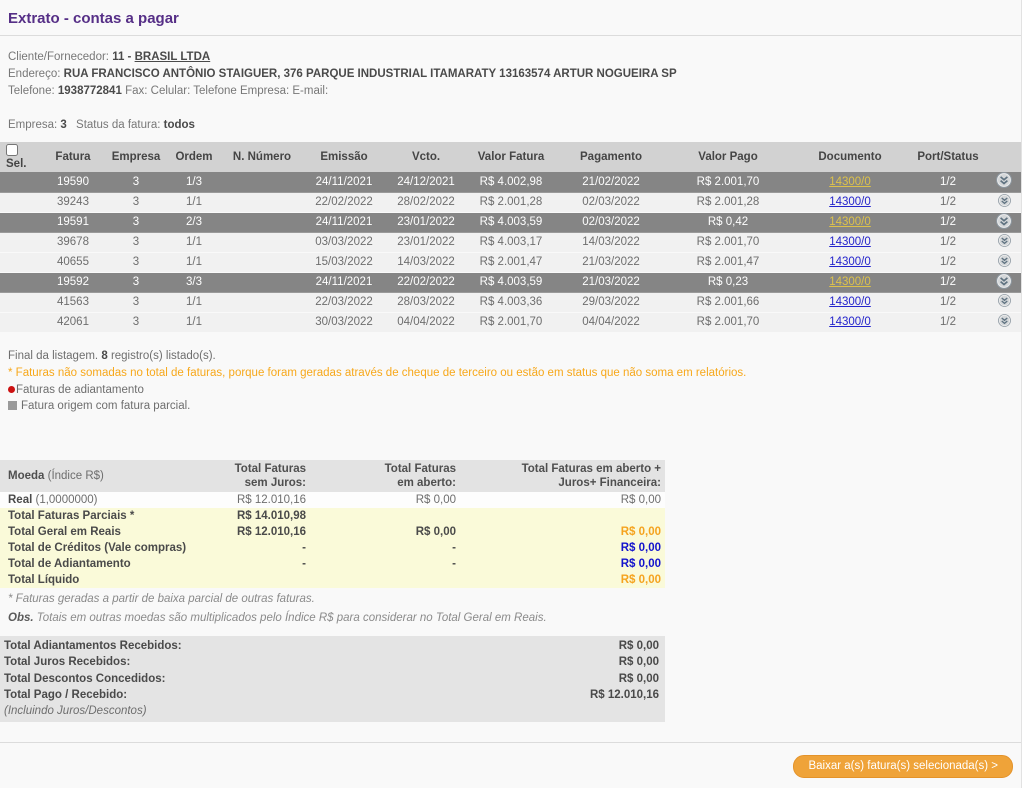 Image resolution: width=1022 pixels, height=788 pixels. I want to click on moeda-label: Moeda, so click(26, 475).